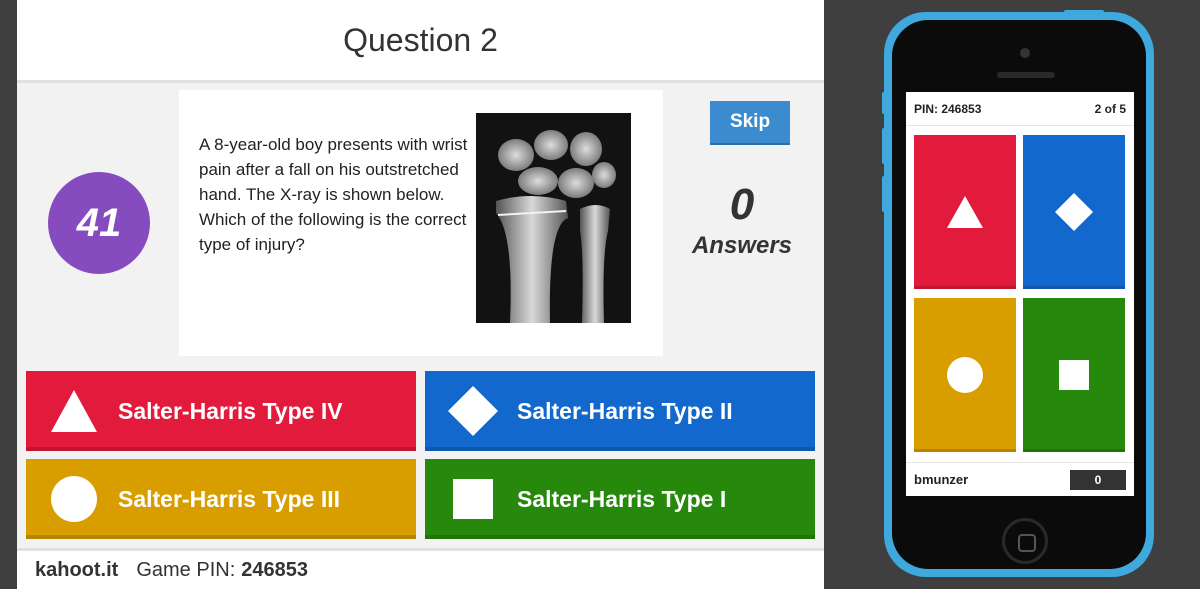 The height and width of the screenshot is (589, 1200). I want to click on countdown-timer: 41, so click(99, 223).